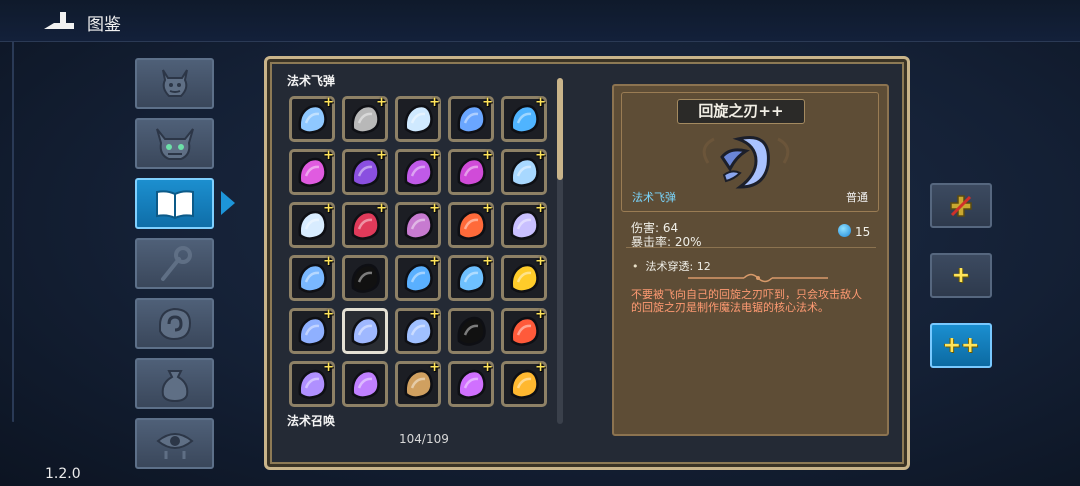 The height and width of the screenshot is (486, 1080). Describe the element at coordinates (540, 21) in the screenshot. I see `top-bar: 图鉴` at that location.